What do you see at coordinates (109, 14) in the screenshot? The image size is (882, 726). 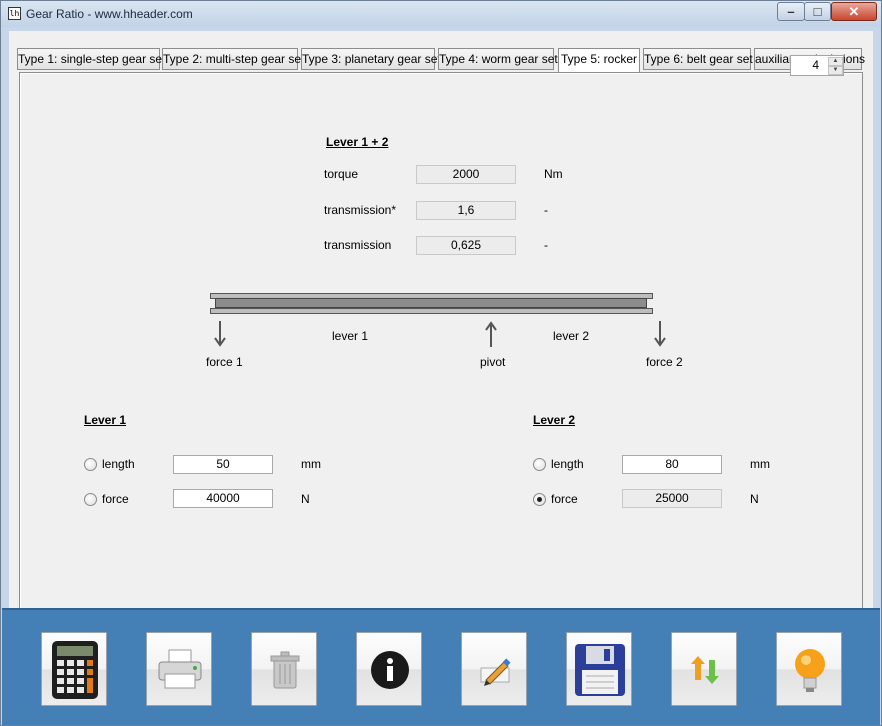 I see `window-title: Gear Ratio - www.hheader.com` at bounding box center [109, 14].